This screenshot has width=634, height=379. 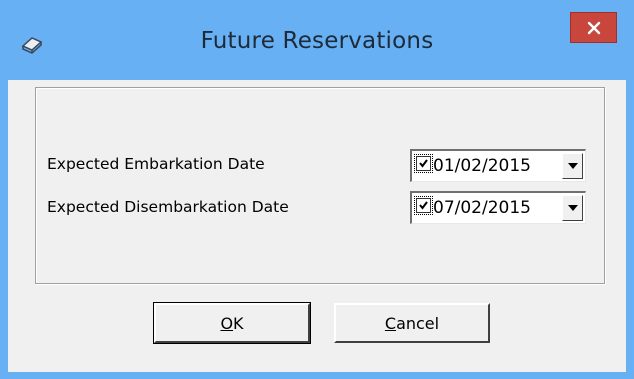 I want to click on close-button, so click(x=593, y=27).